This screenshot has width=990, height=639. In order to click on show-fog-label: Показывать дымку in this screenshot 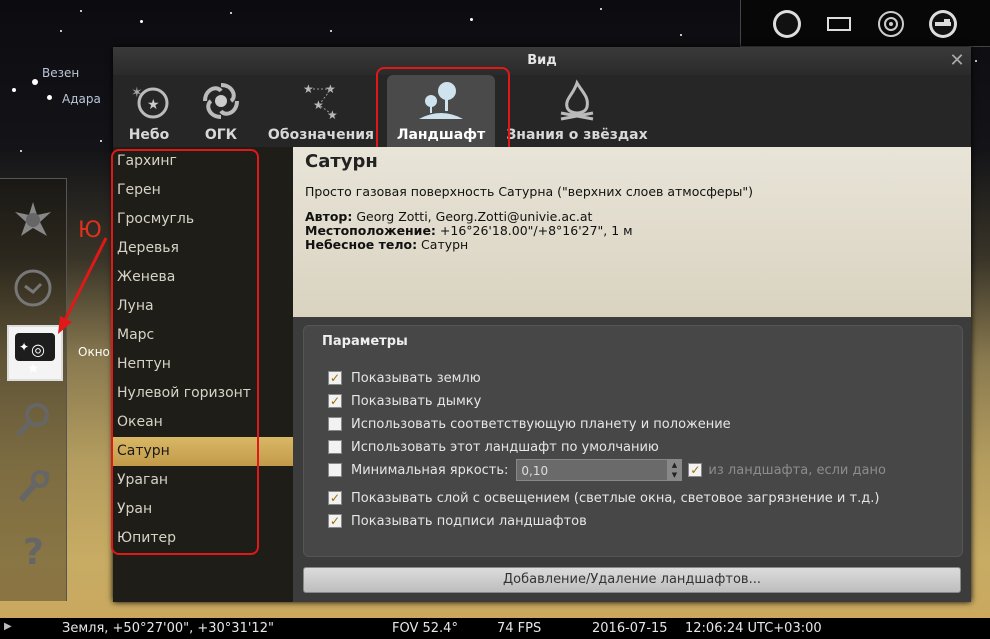, I will do `click(416, 401)`.